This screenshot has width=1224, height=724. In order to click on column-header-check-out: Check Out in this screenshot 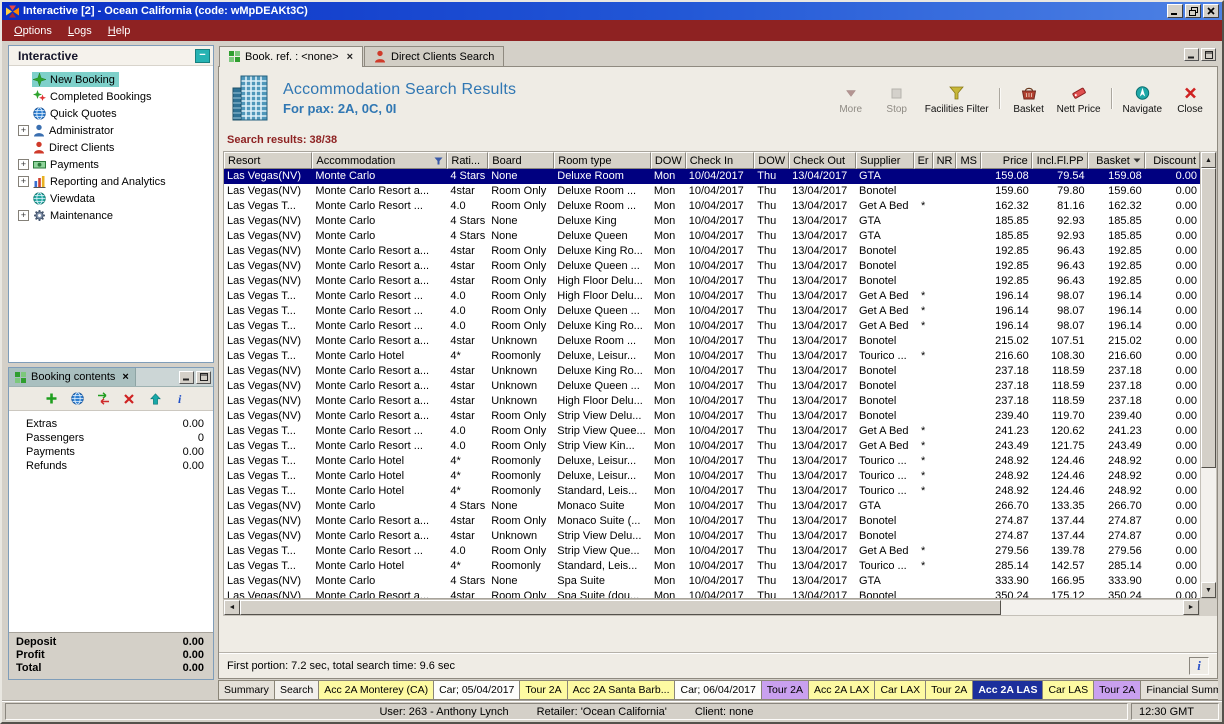, I will do `click(822, 160)`.